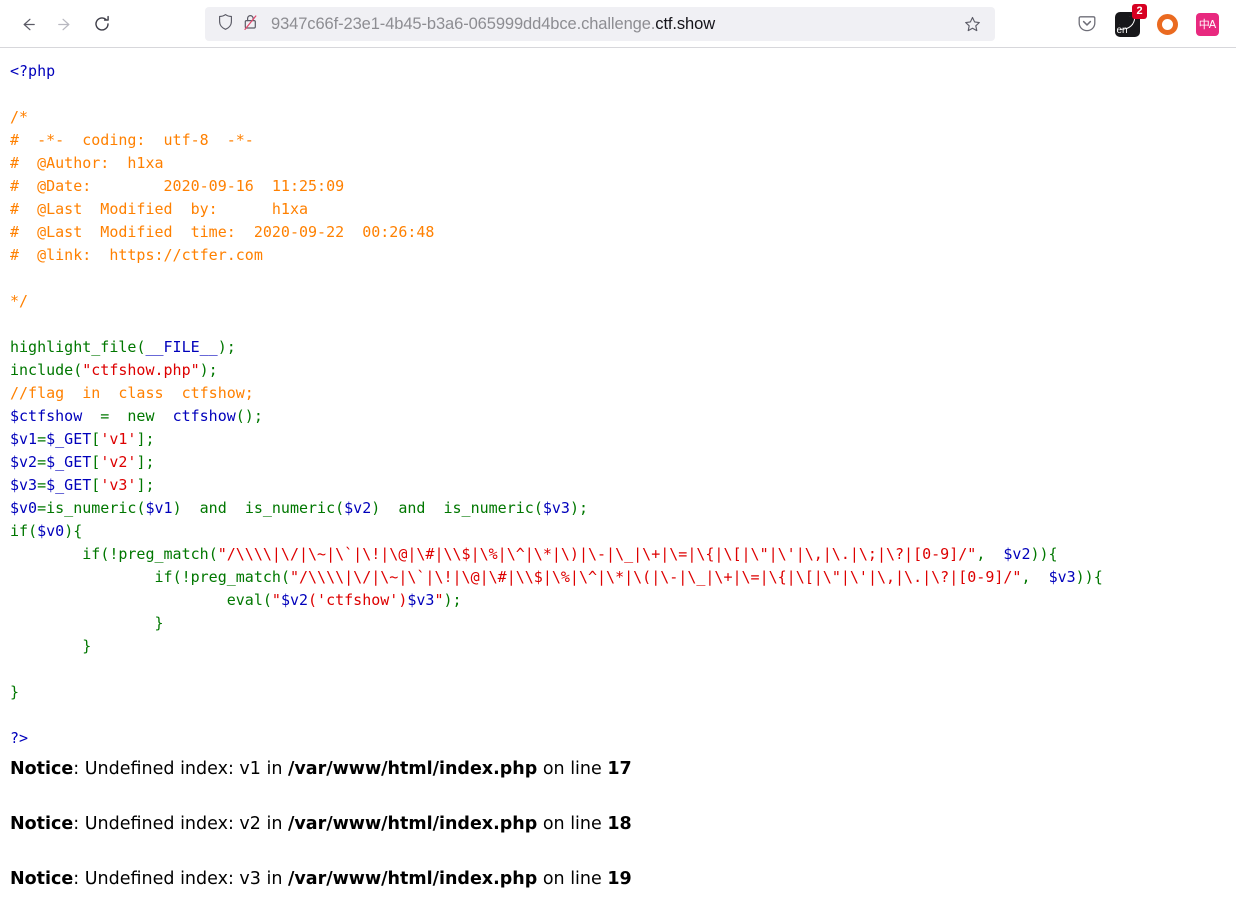  I want to click on fn-is-numeric-2: is_numeric, so click(290, 508).